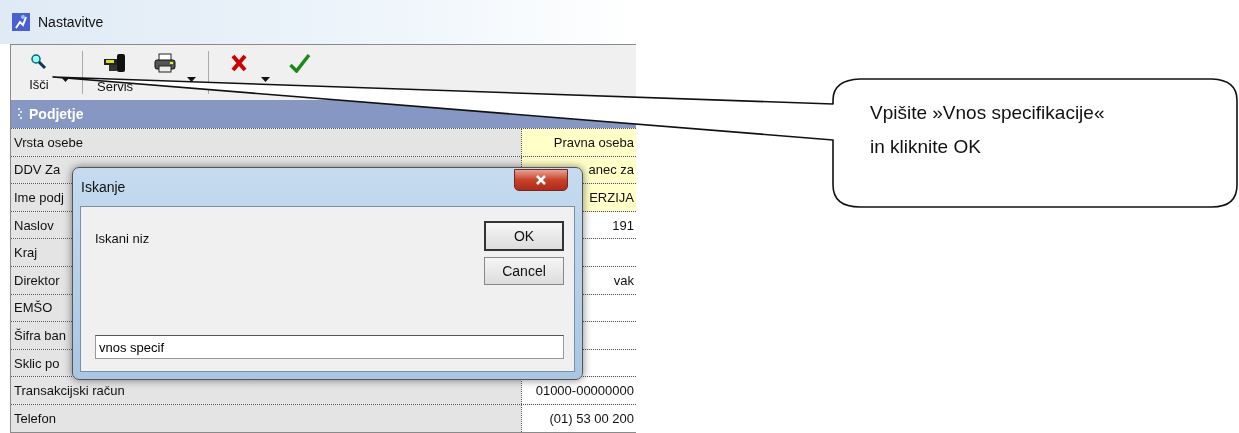 This screenshot has width=1239, height=433. What do you see at coordinates (300, 63) in the screenshot?
I see `checkmark-icon` at bounding box center [300, 63].